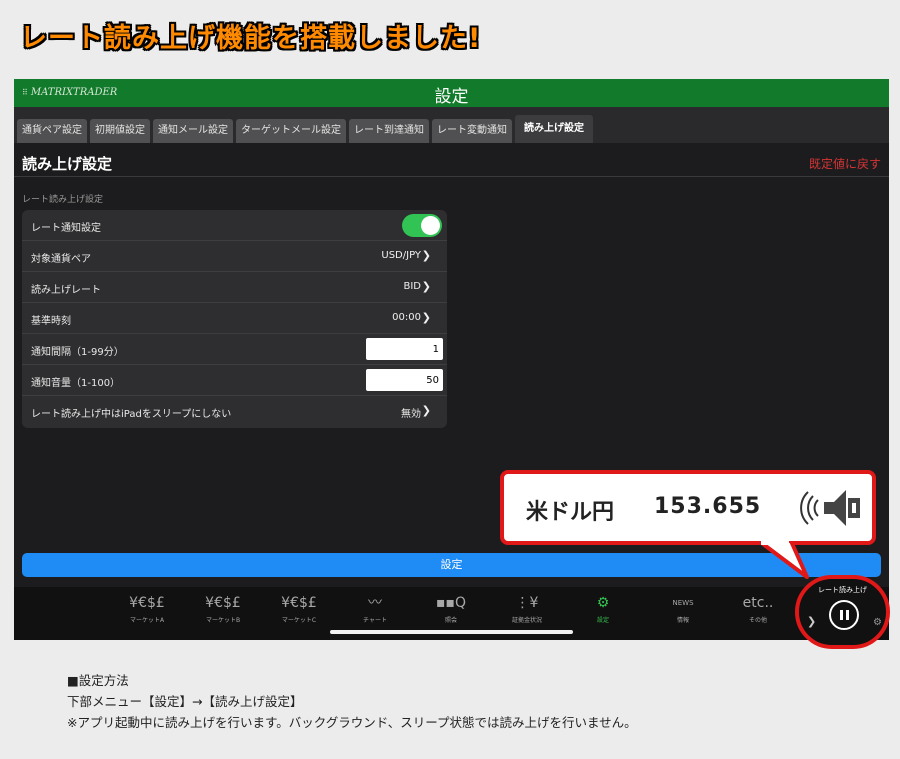 This screenshot has width=900, height=759. Describe the element at coordinates (185, 701) in the screenshot. I see `instructions-path: 下部メニュー【設定】→【読み上げ設定】` at that location.